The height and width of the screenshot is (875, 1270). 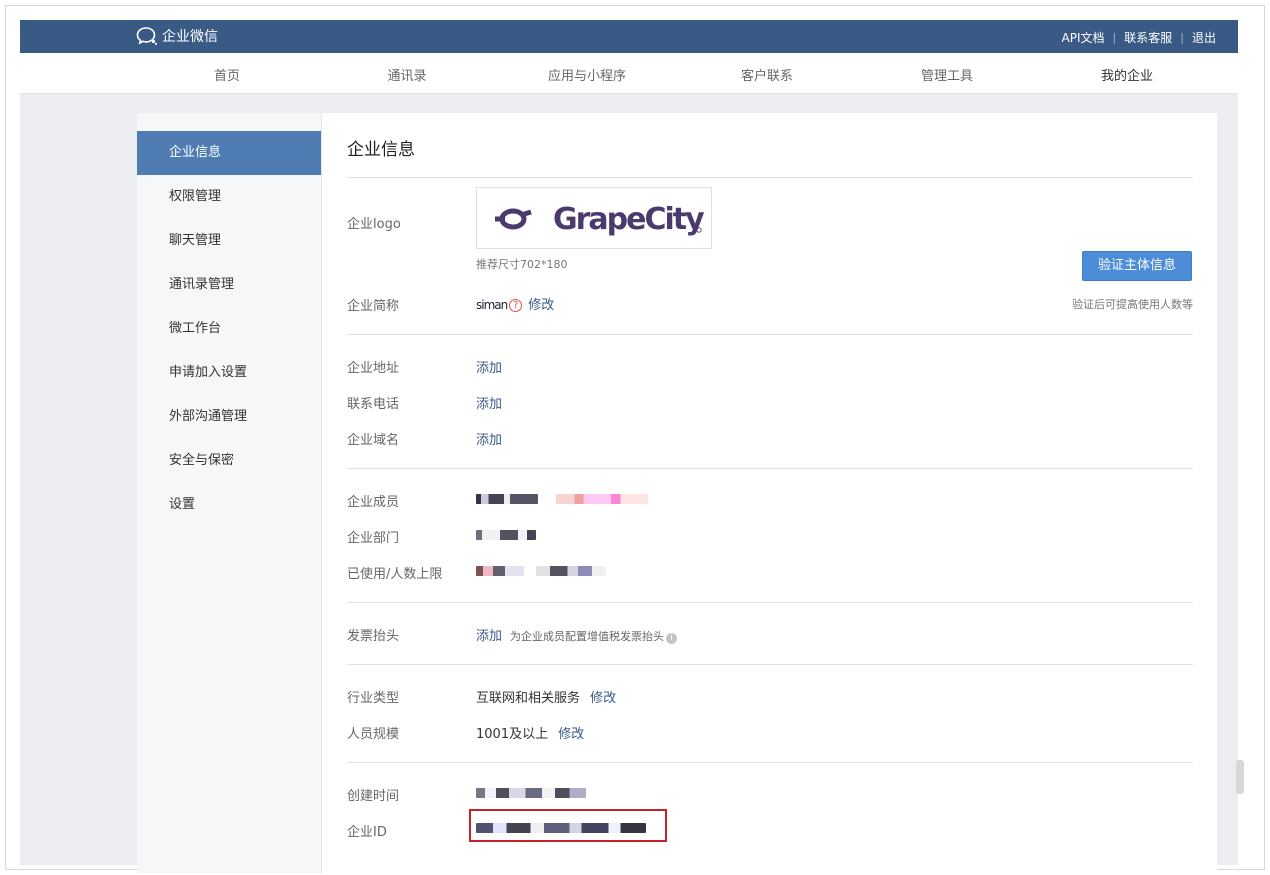 I want to click on logo-label: 企业logo, so click(x=374, y=224).